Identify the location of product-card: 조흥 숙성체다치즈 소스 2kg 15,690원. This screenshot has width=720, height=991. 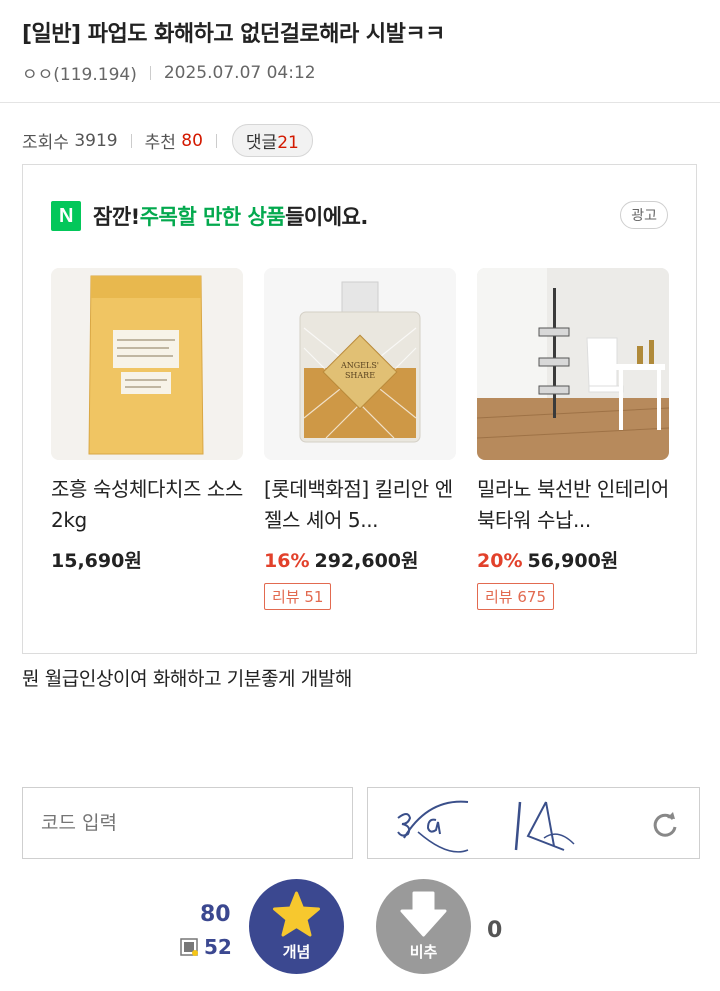
(147, 420).